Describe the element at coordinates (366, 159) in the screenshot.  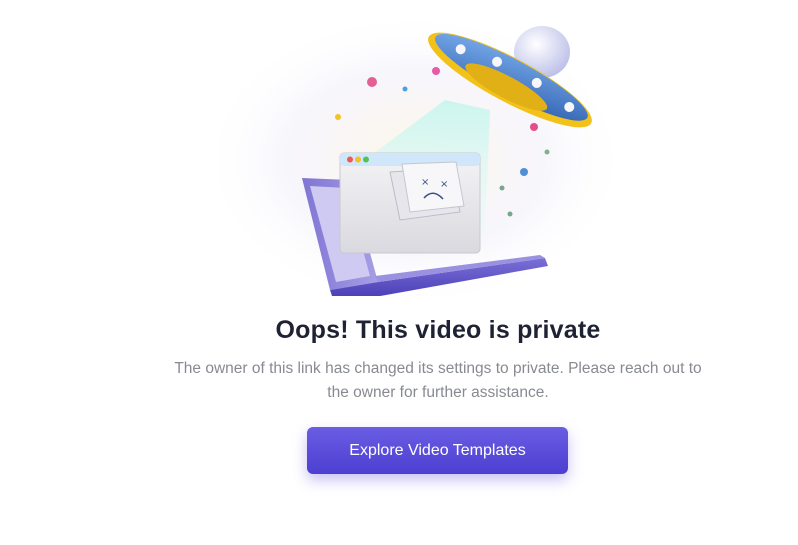
I see `maximize-dot-icon` at that location.